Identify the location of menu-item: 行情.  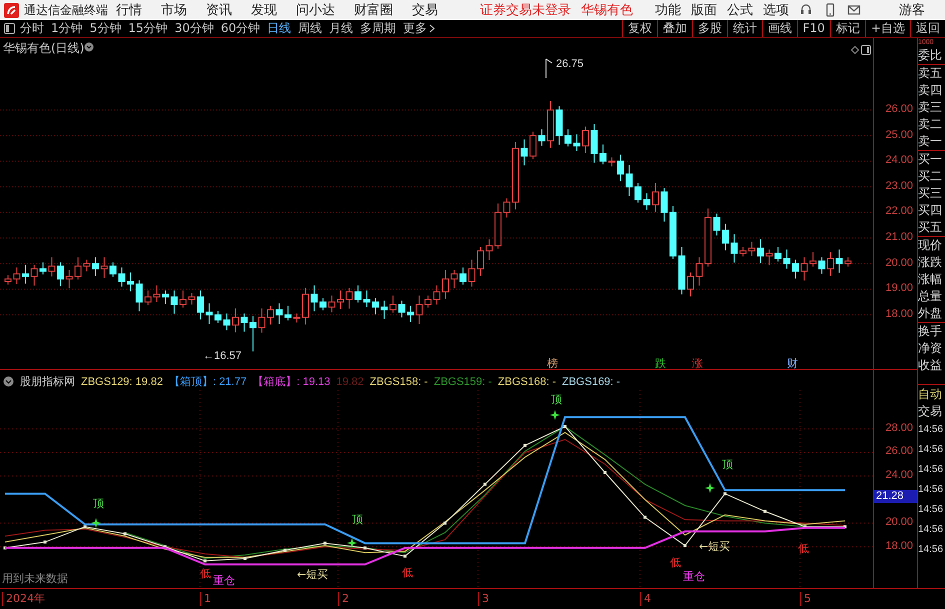
(129, 10).